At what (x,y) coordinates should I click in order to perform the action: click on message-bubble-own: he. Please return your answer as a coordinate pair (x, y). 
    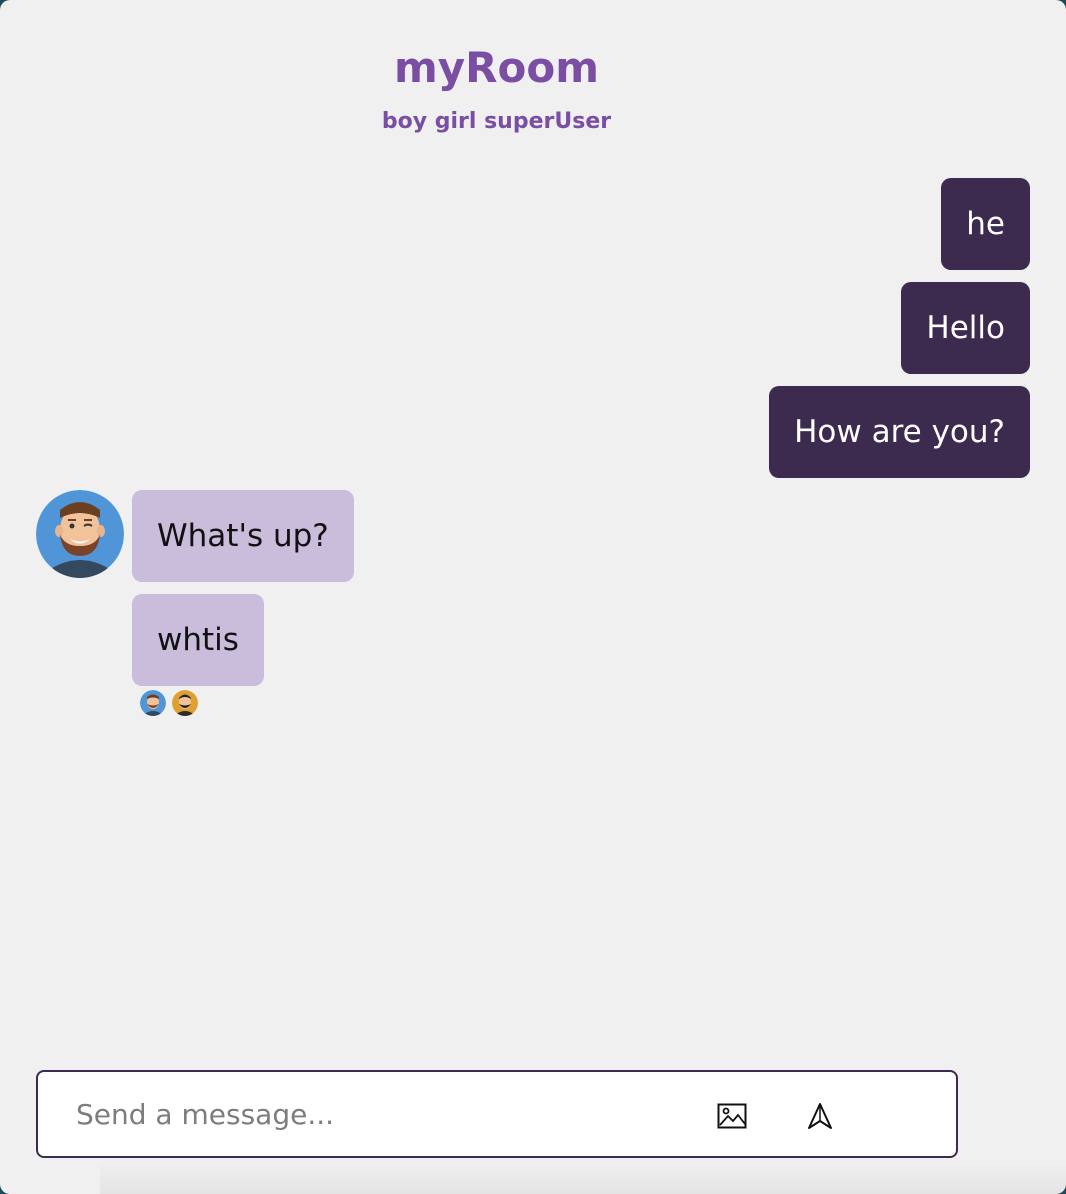
    Looking at the image, I should click on (985, 224).